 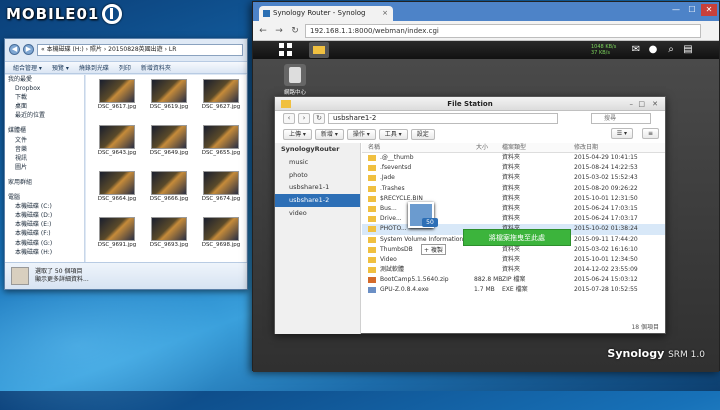 I want to click on sidebar-item: 最近的位置, so click(x=44, y=115).